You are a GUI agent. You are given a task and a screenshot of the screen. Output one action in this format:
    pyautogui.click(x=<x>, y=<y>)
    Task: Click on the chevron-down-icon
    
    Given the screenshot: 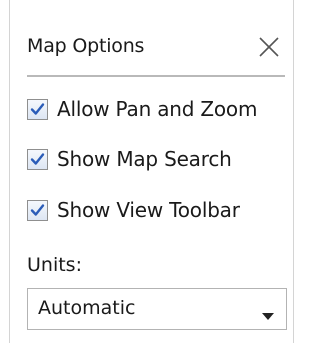 What is the action you would take?
    pyautogui.click(x=268, y=315)
    